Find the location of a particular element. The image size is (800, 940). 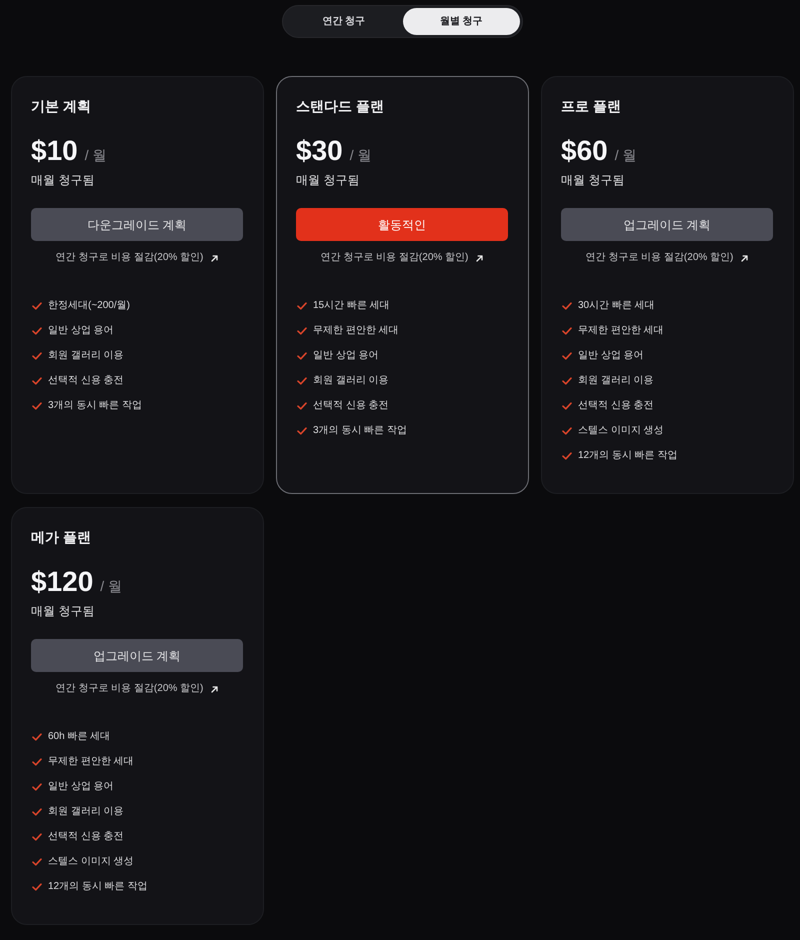

plan-name: 스탠다드 플랜 is located at coordinates (340, 106).